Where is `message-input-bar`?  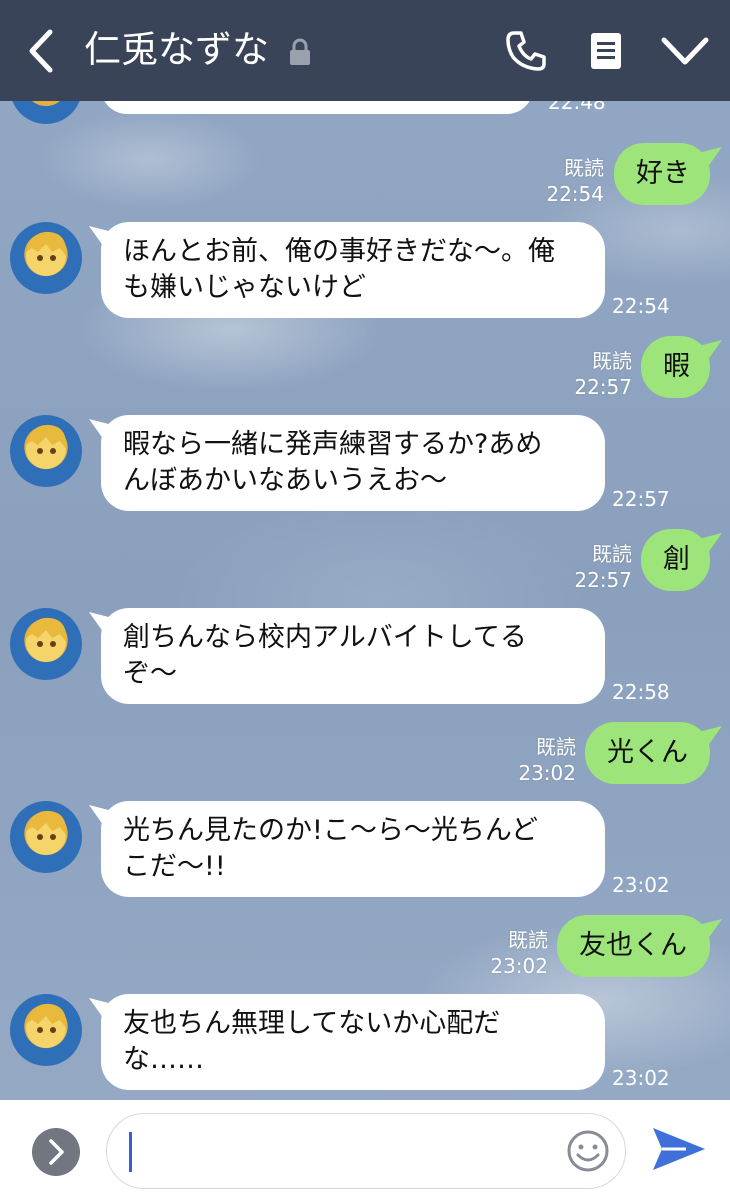 message-input-bar is located at coordinates (365, 1150).